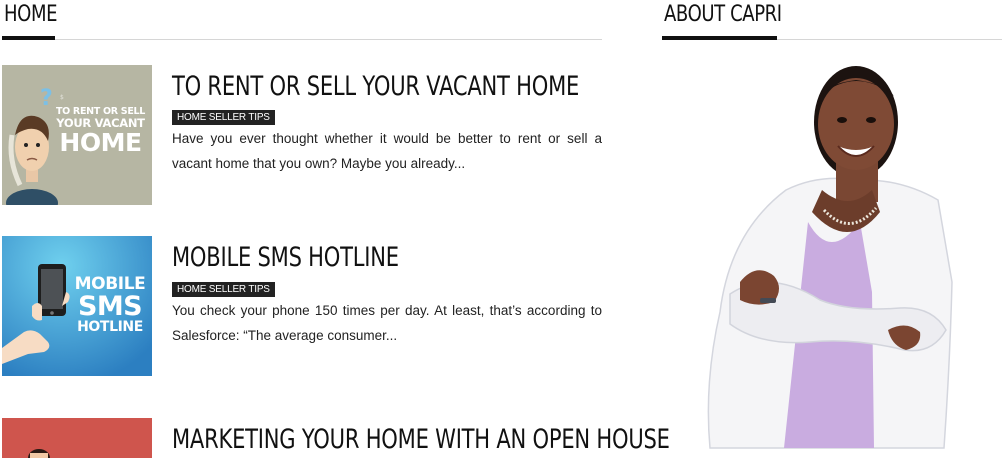 This screenshot has height=458, width=1003. I want to click on thumb-caption-line: HOTLINE, so click(110, 327).